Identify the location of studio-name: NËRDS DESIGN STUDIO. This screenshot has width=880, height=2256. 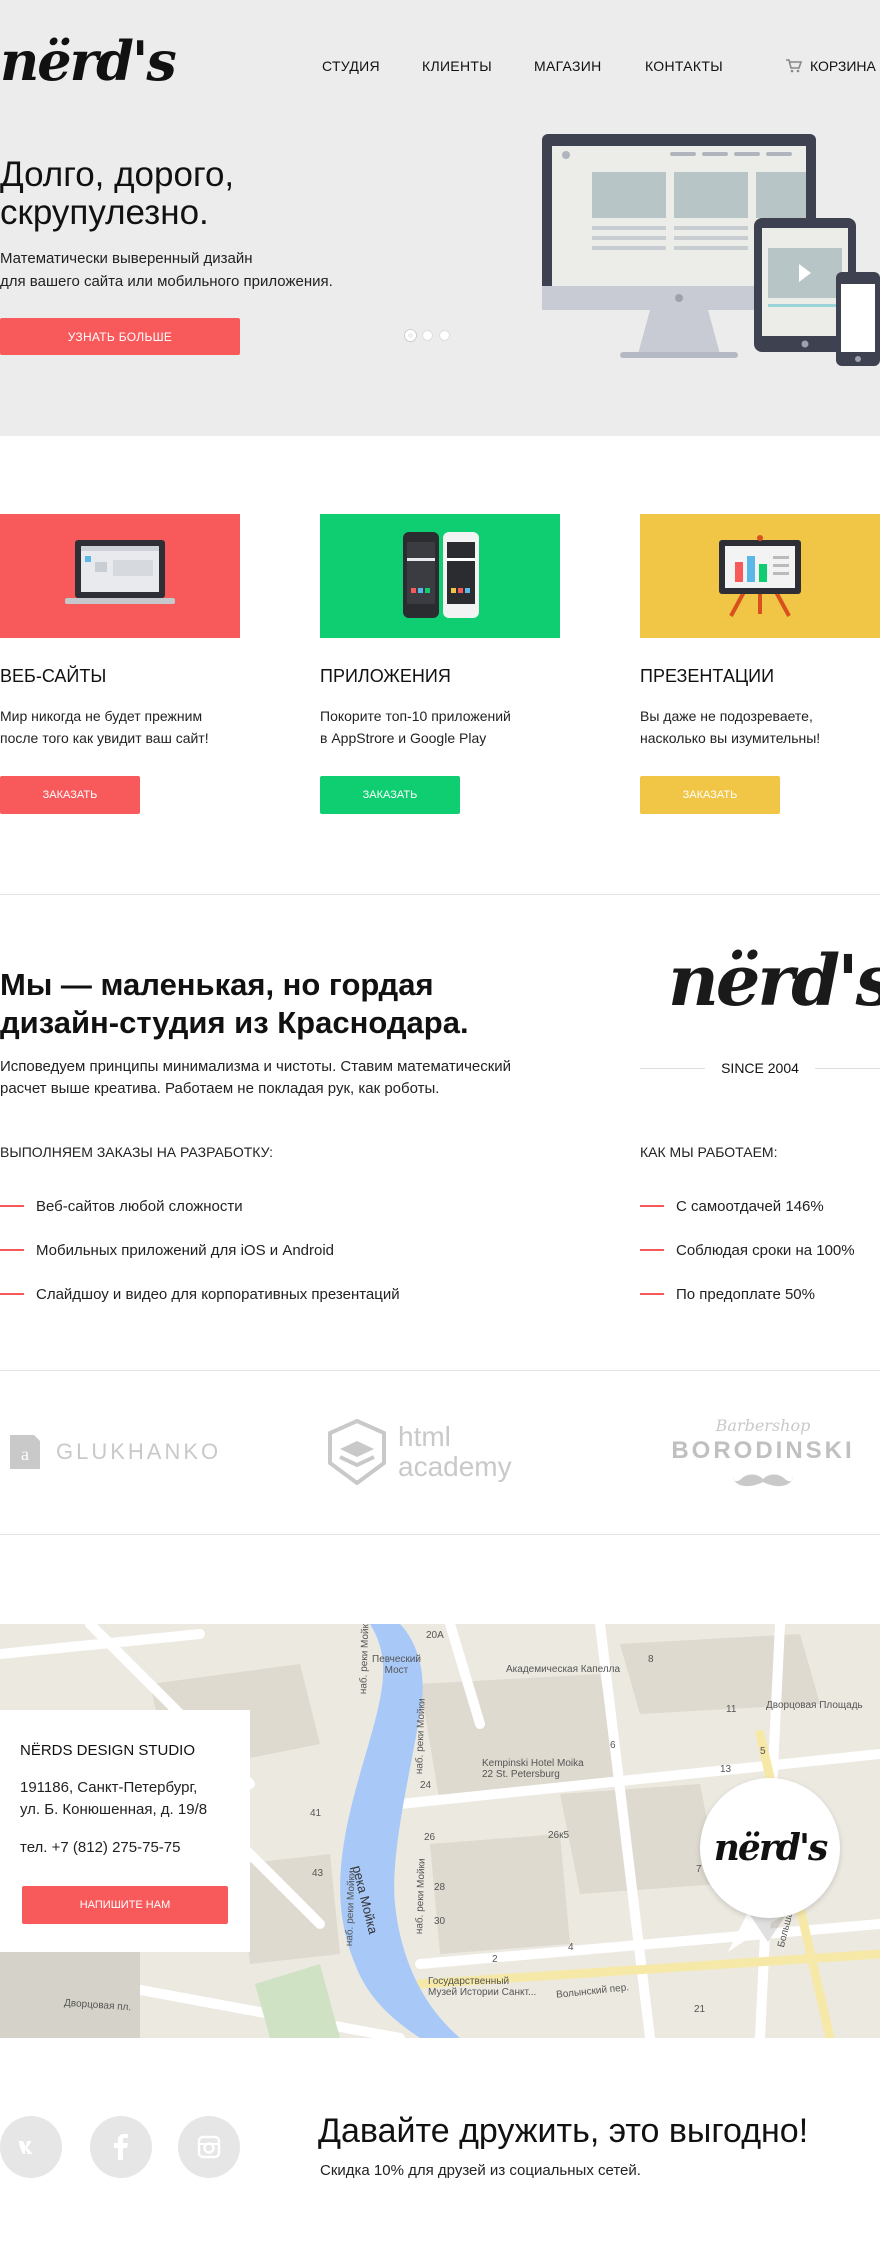
(108, 1750).